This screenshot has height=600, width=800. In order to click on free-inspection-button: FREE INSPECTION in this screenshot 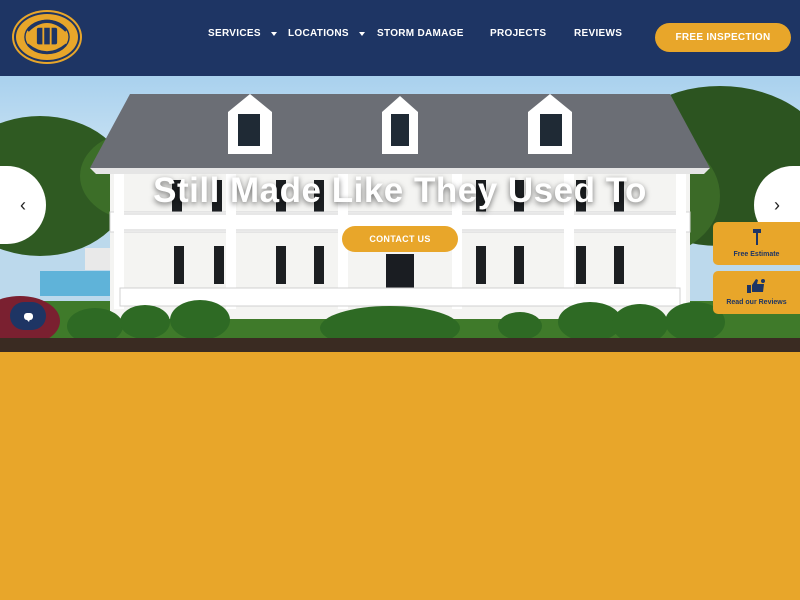, I will do `click(723, 37)`.